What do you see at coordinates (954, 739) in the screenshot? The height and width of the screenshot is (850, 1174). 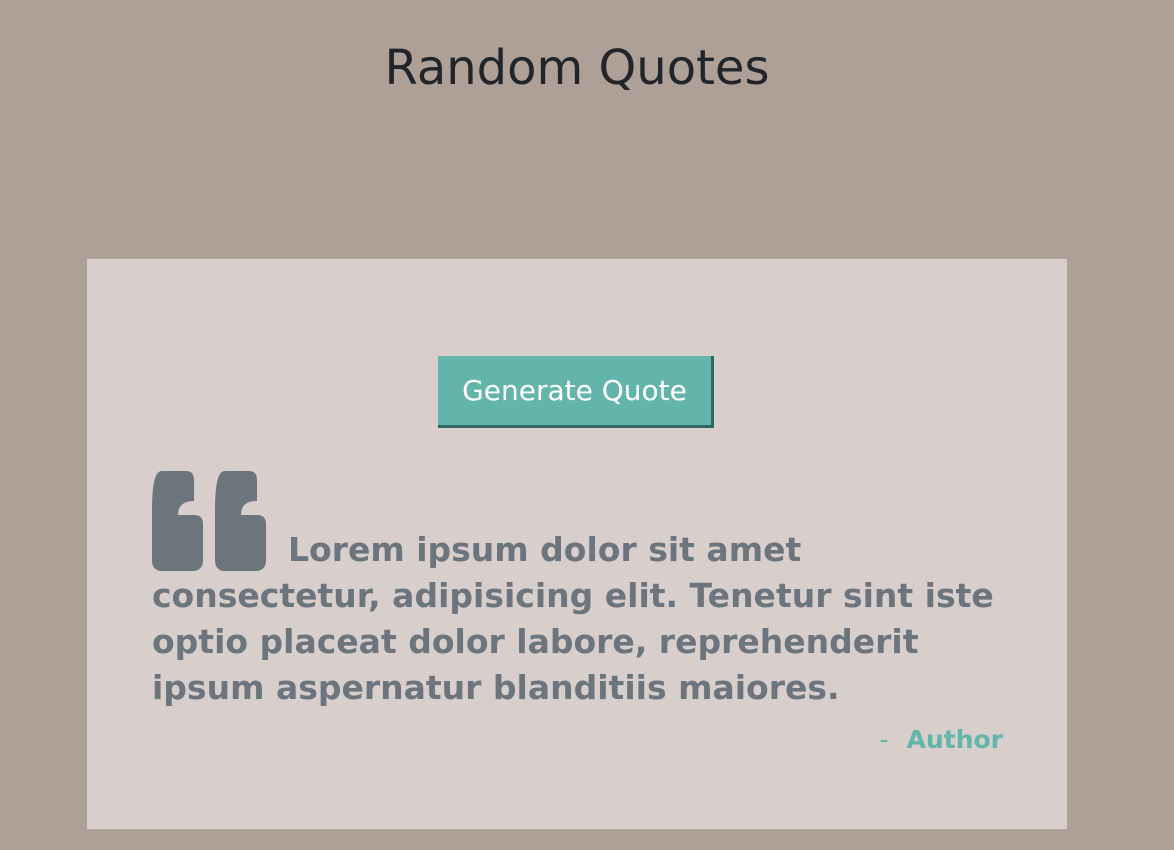 I see `author-name: Author` at bounding box center [954, 739].